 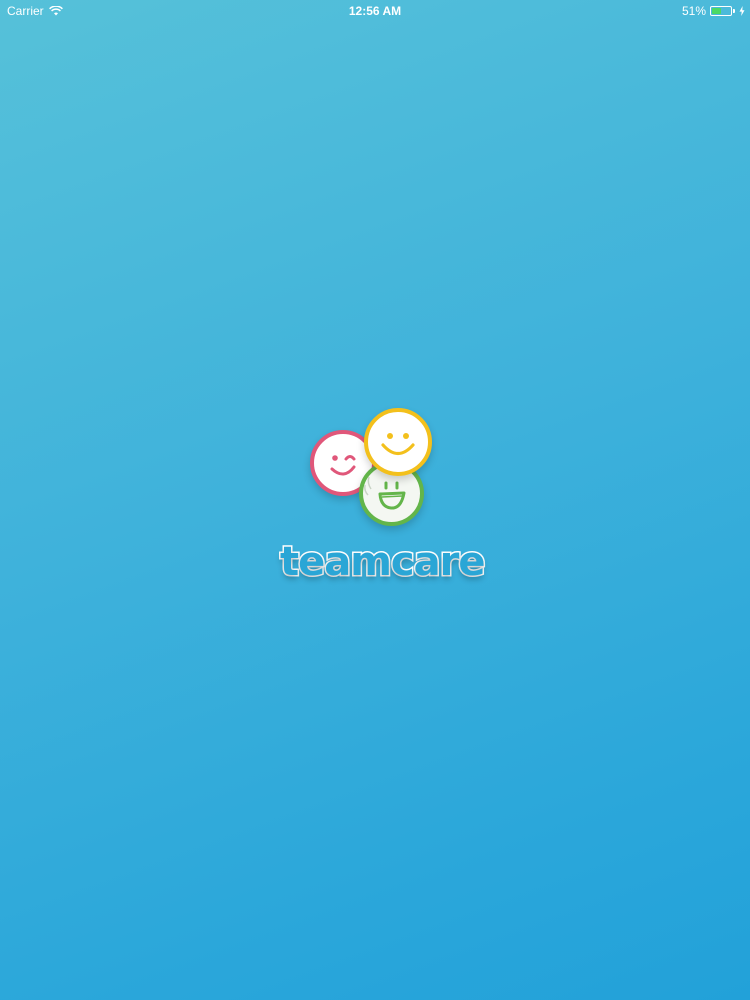 I want to click on battery-percent: 51%, so click(x=693, y=11).